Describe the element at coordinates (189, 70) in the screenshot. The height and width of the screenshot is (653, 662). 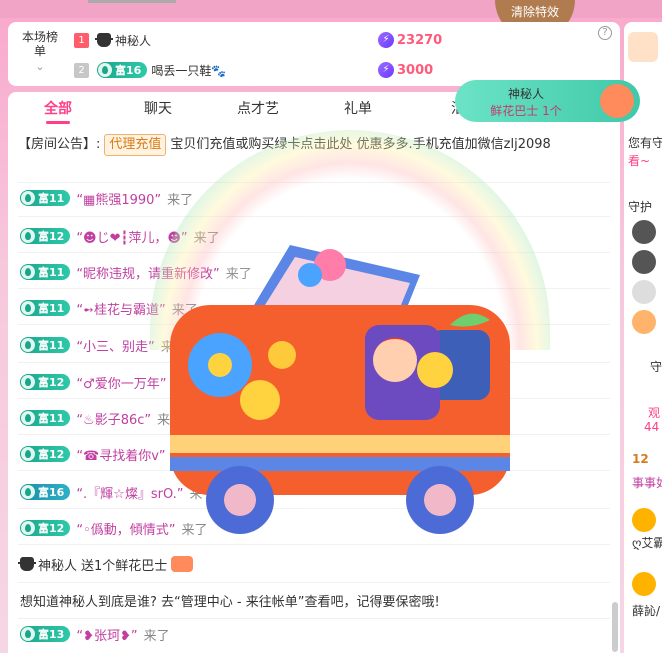
I see `rank-user-name: 喝丢一只鞋🐾` at that location.